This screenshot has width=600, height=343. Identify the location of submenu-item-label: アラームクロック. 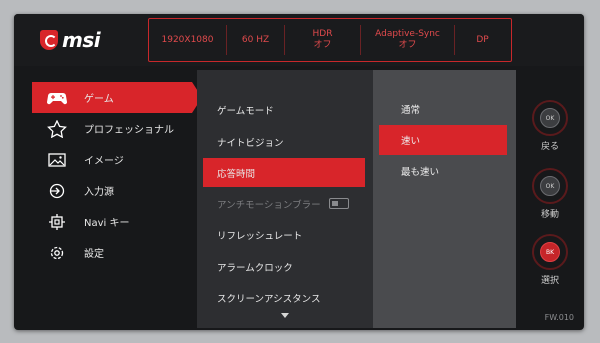
(255, 268).